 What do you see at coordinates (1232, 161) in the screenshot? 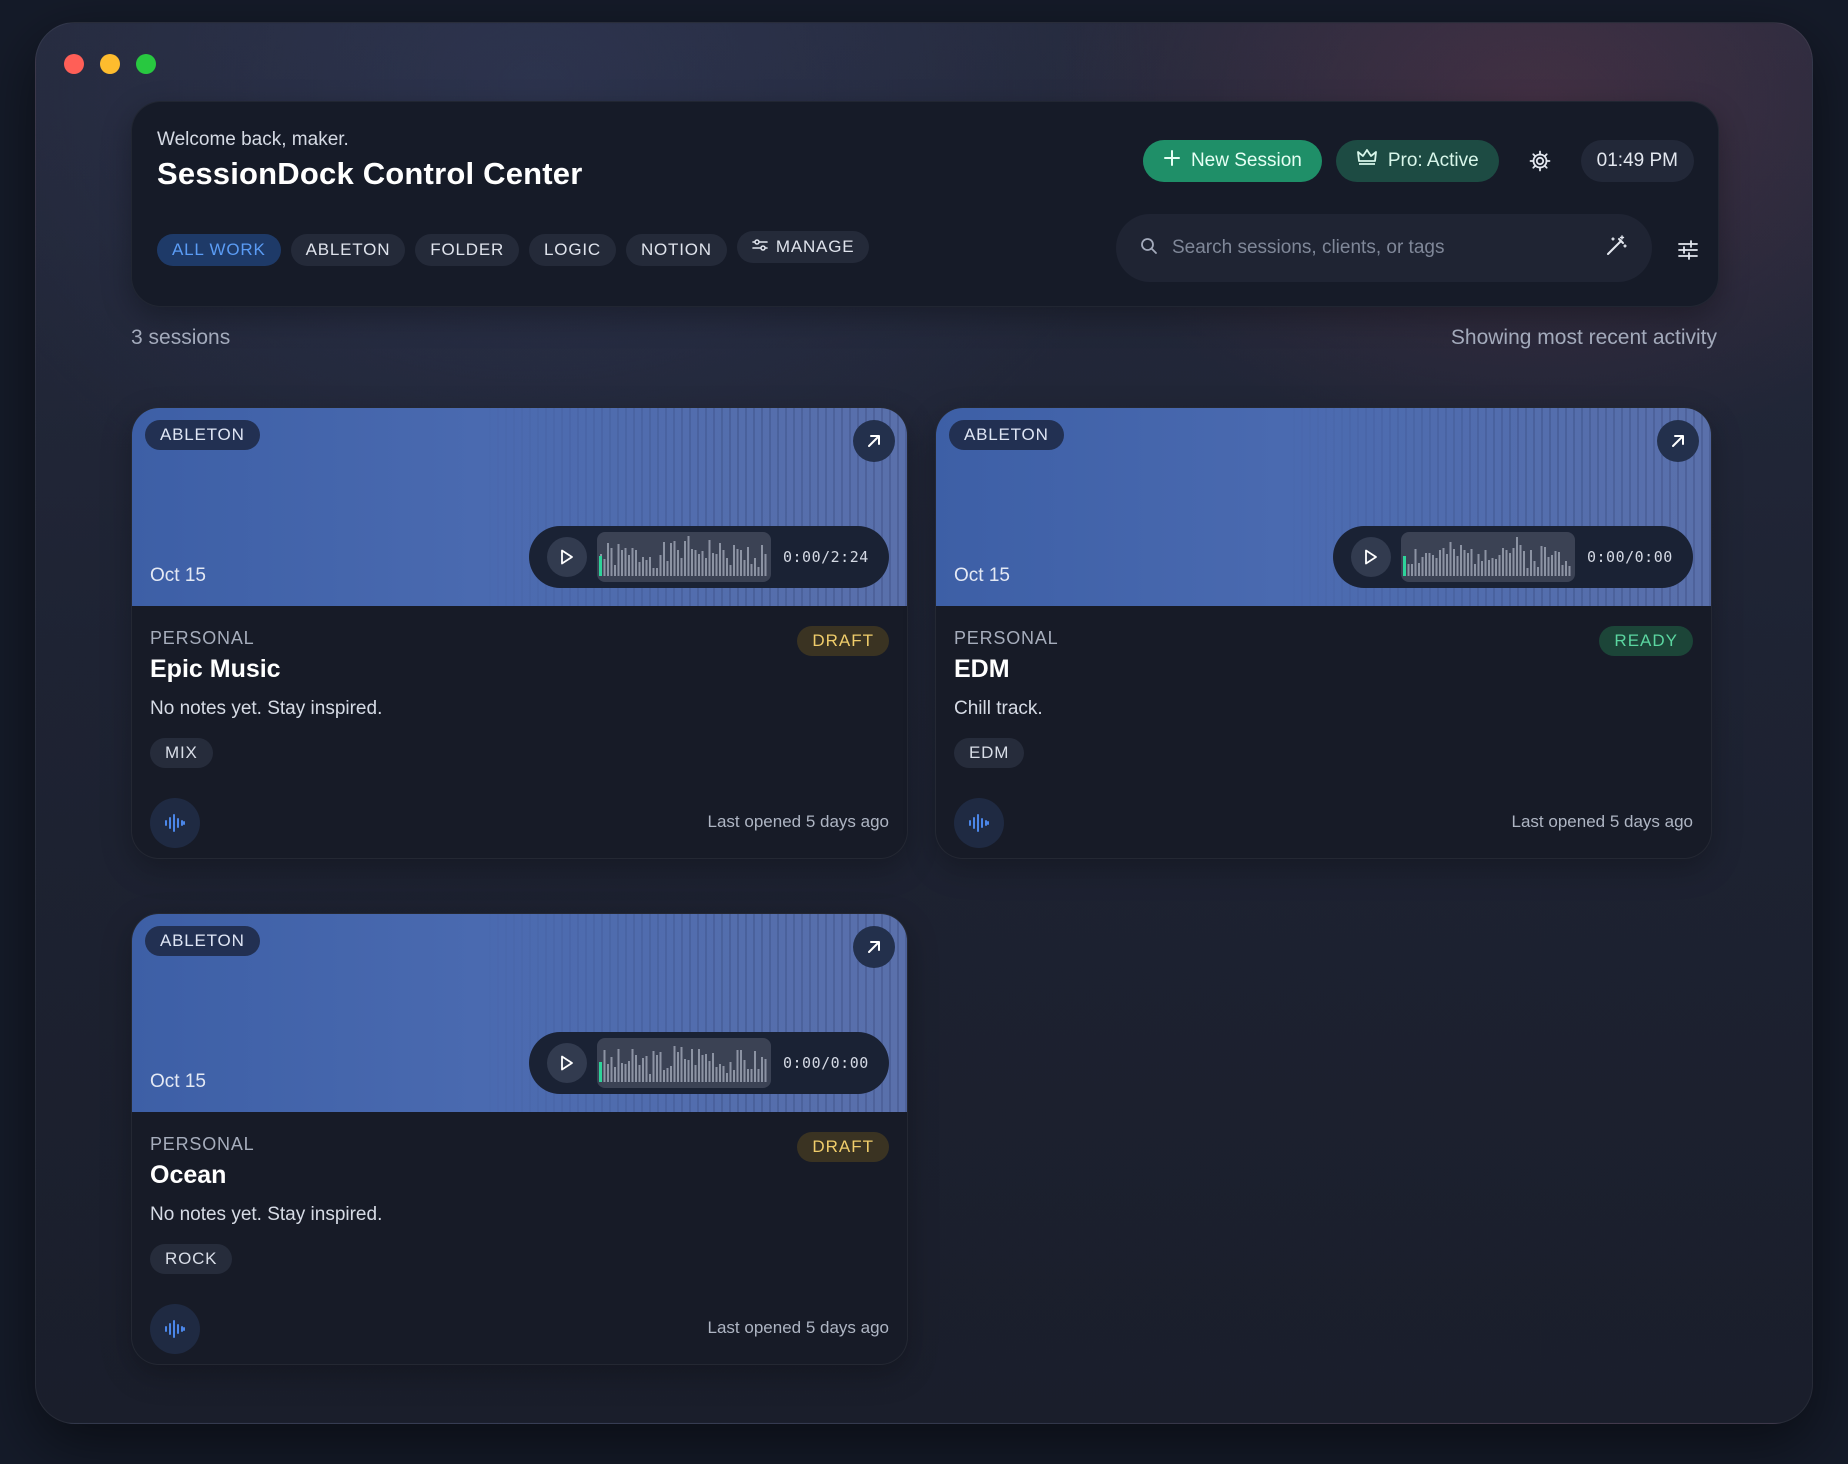
I see `new-session-button: New Session` at bounding box center [1232, 161].